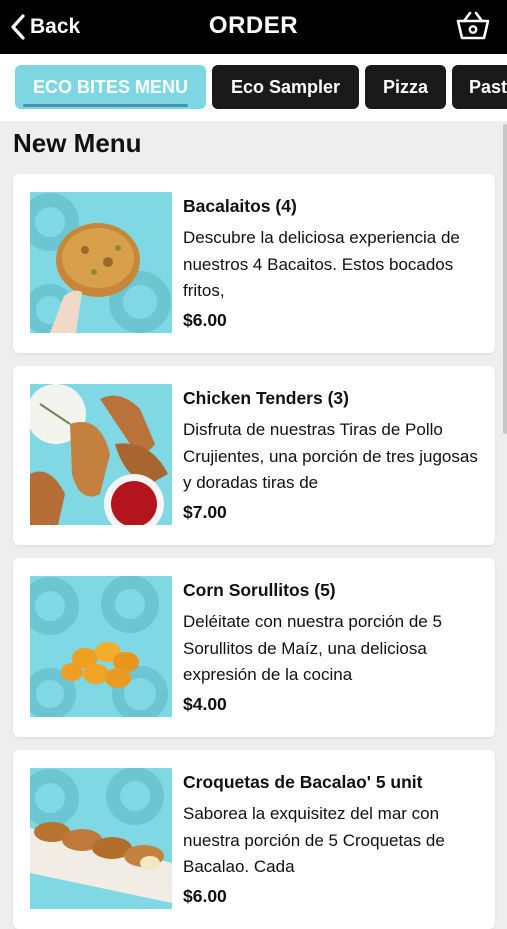  Describe the element at coordinates (266, 398) in the screenshot. I see `item-name: Chicken Tenders (3)` at that location.